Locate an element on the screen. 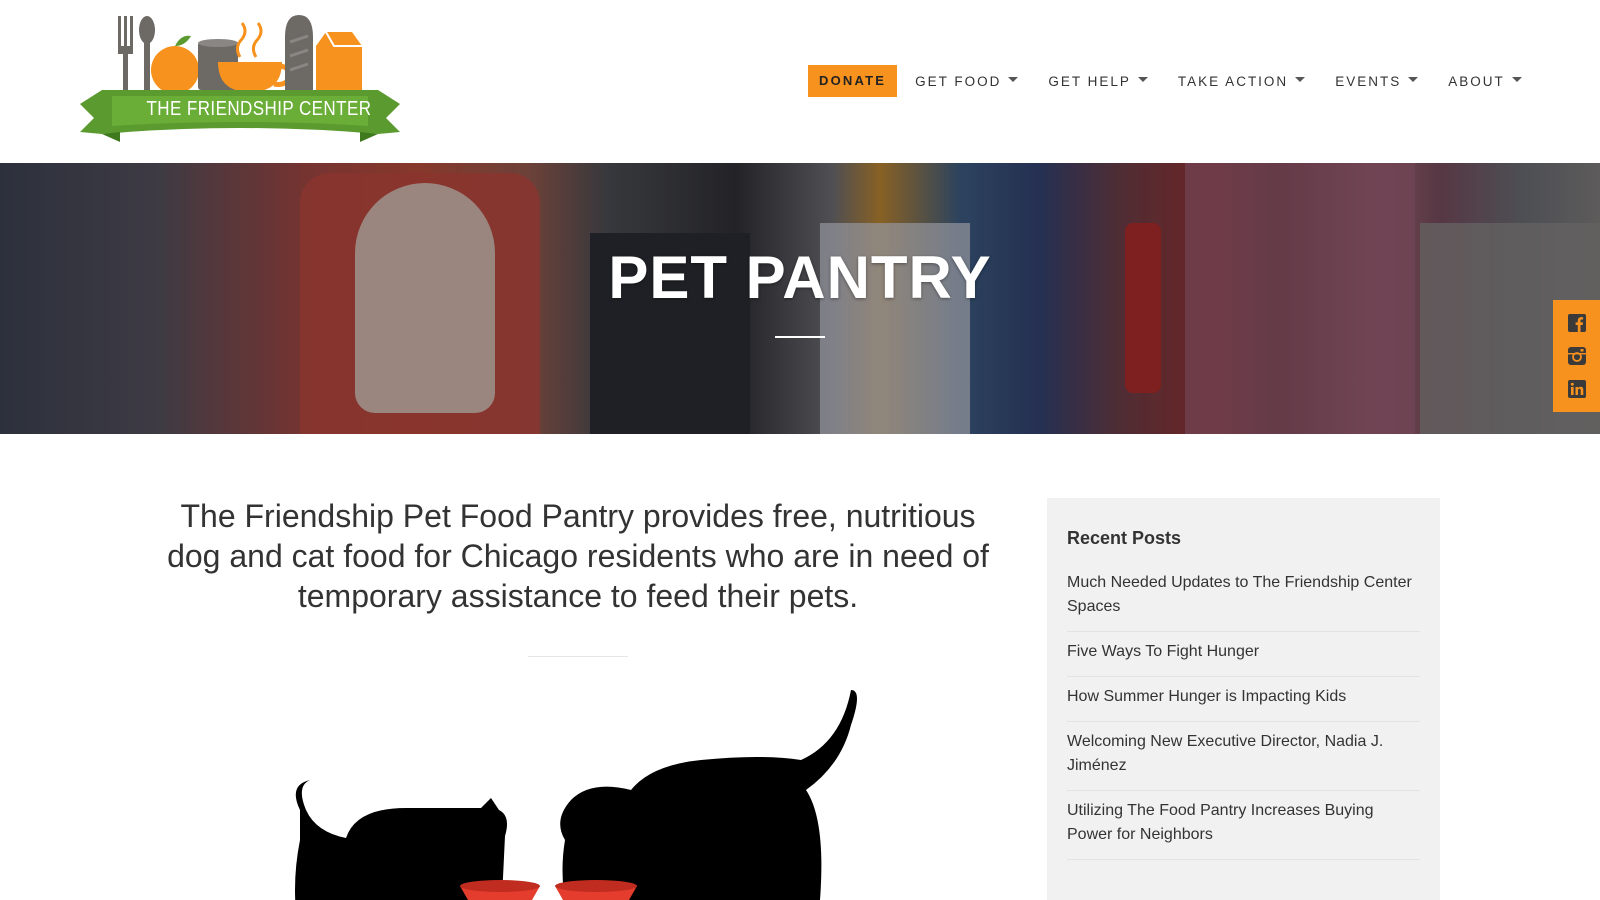 The height and width of the screenshot is (900, 1600). nav-item-get-help: GET HELP is located at coordinates (1098, 81).